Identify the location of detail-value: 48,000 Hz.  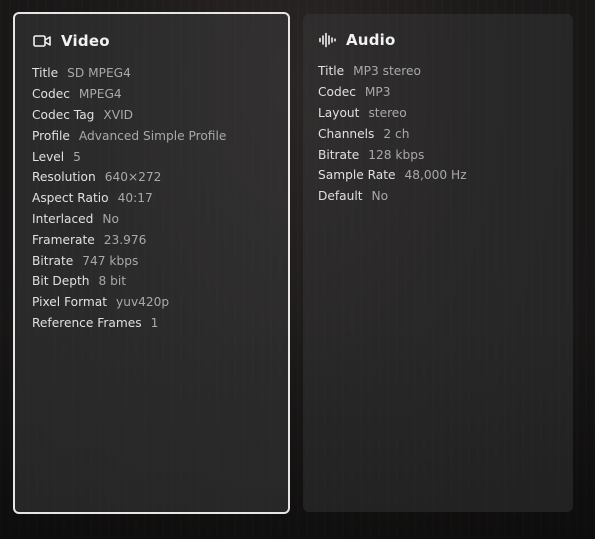
(435, 175).